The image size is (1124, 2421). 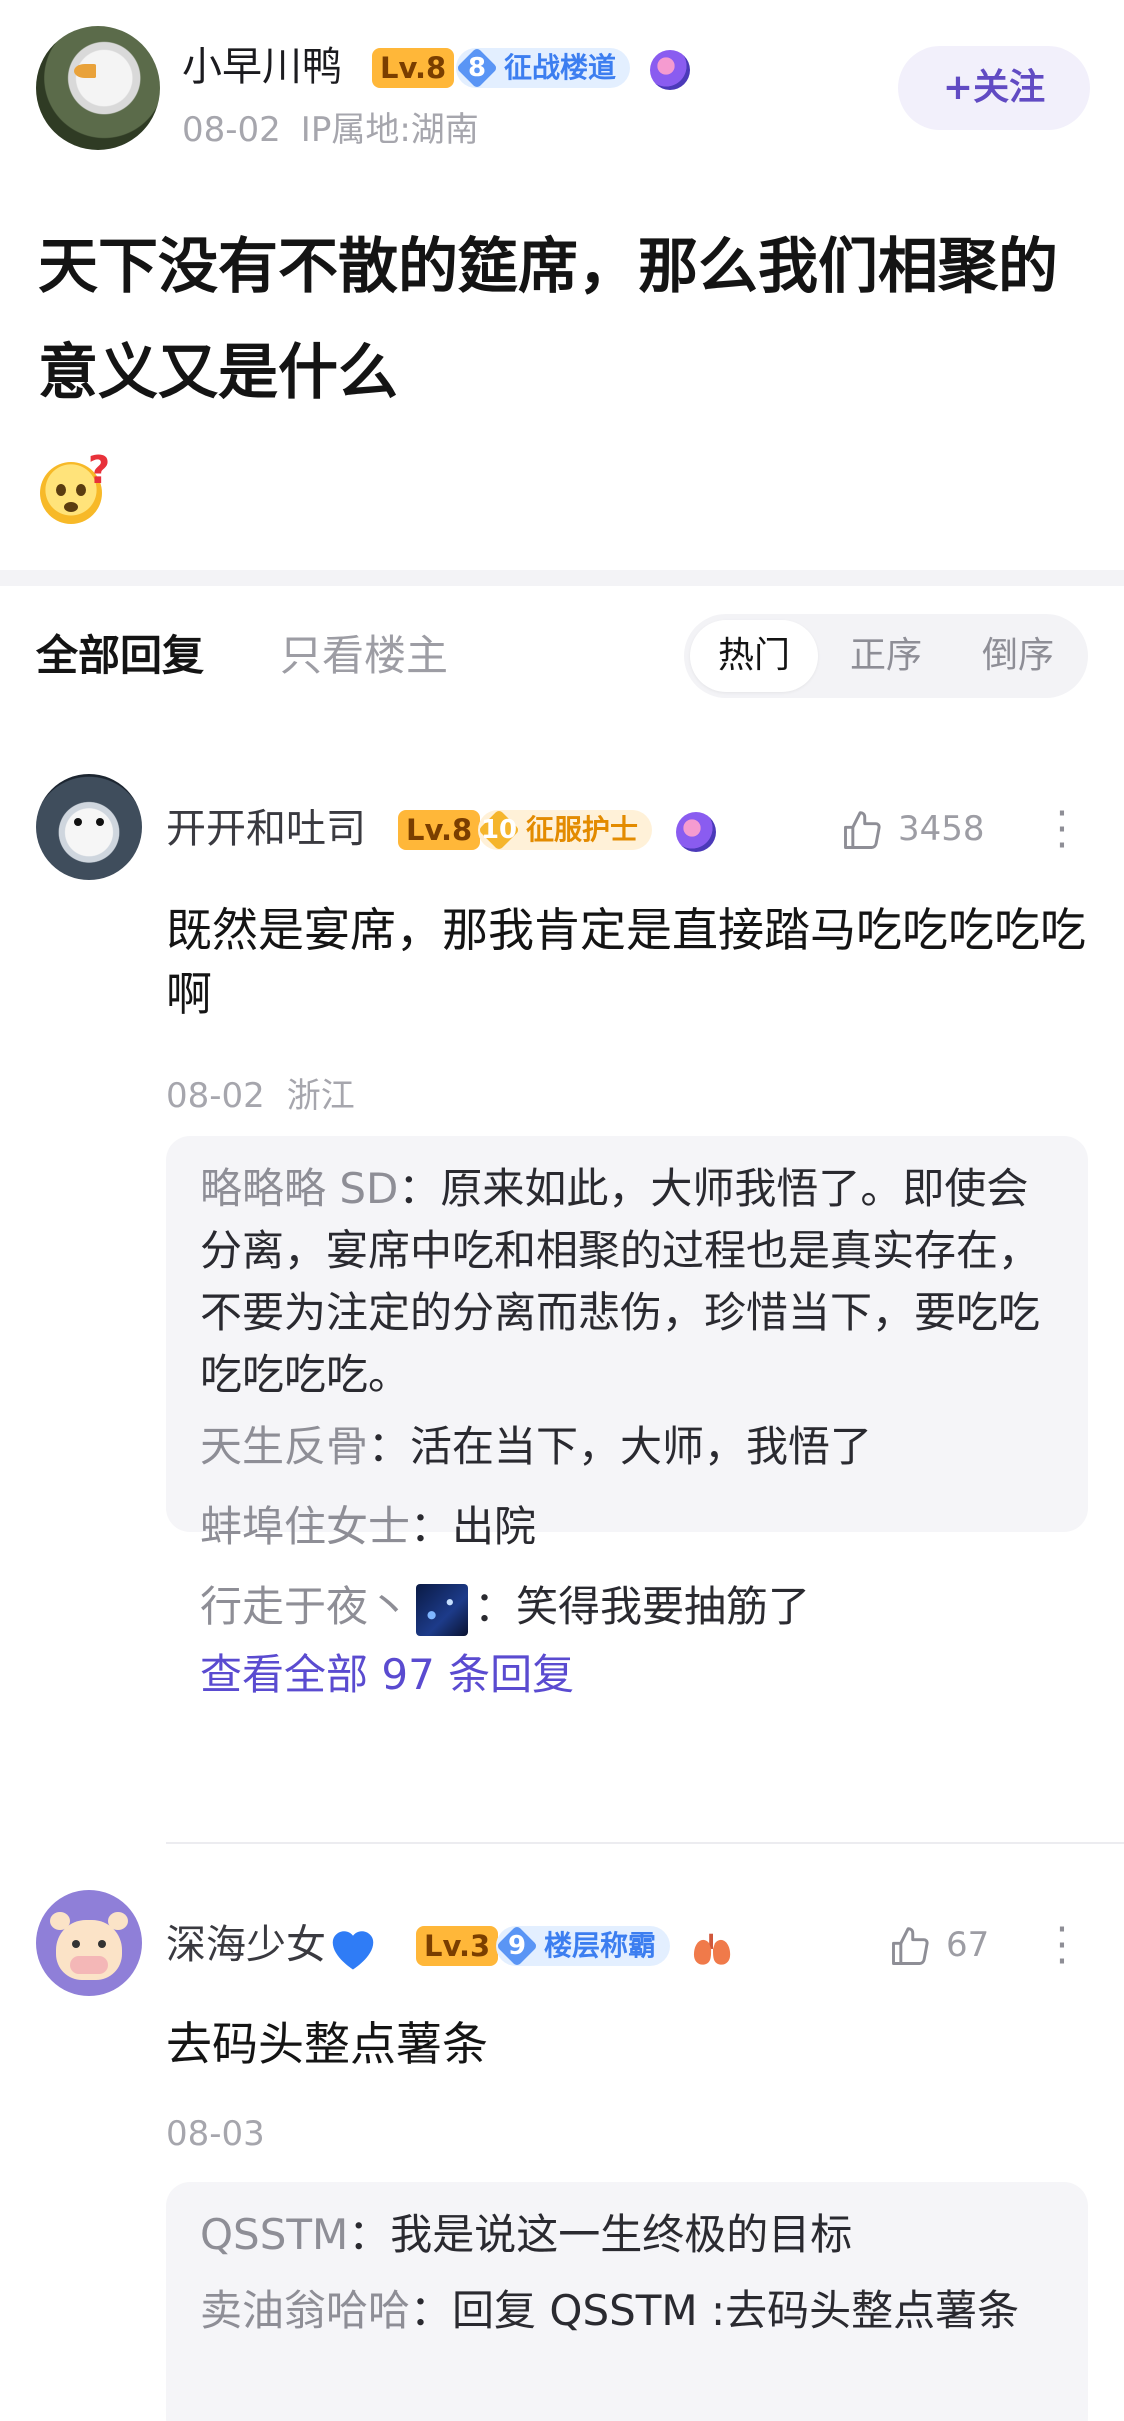 I want to click on post-title: 天下没有不散的筵席，那么我们相聚的意义又是什么, so click(x=548, y=320).